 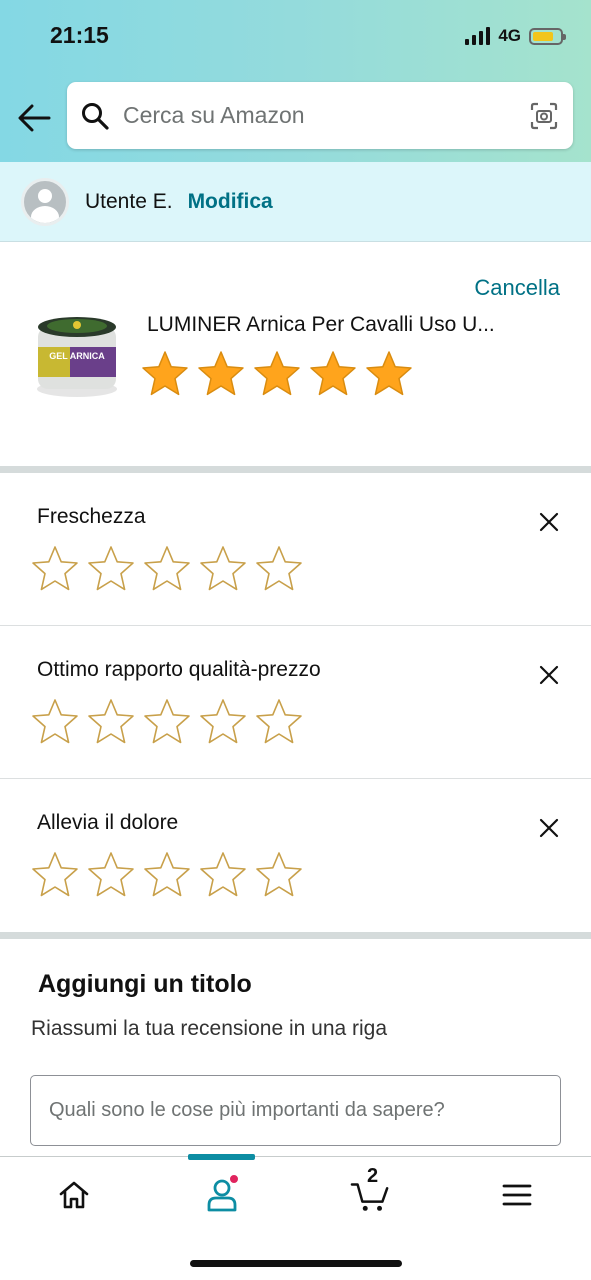 What do you see at coordinates (145, 984) in the screenshot?
I see `section-heading: Aggiungi un titolo` at bounding box center [145, 984].